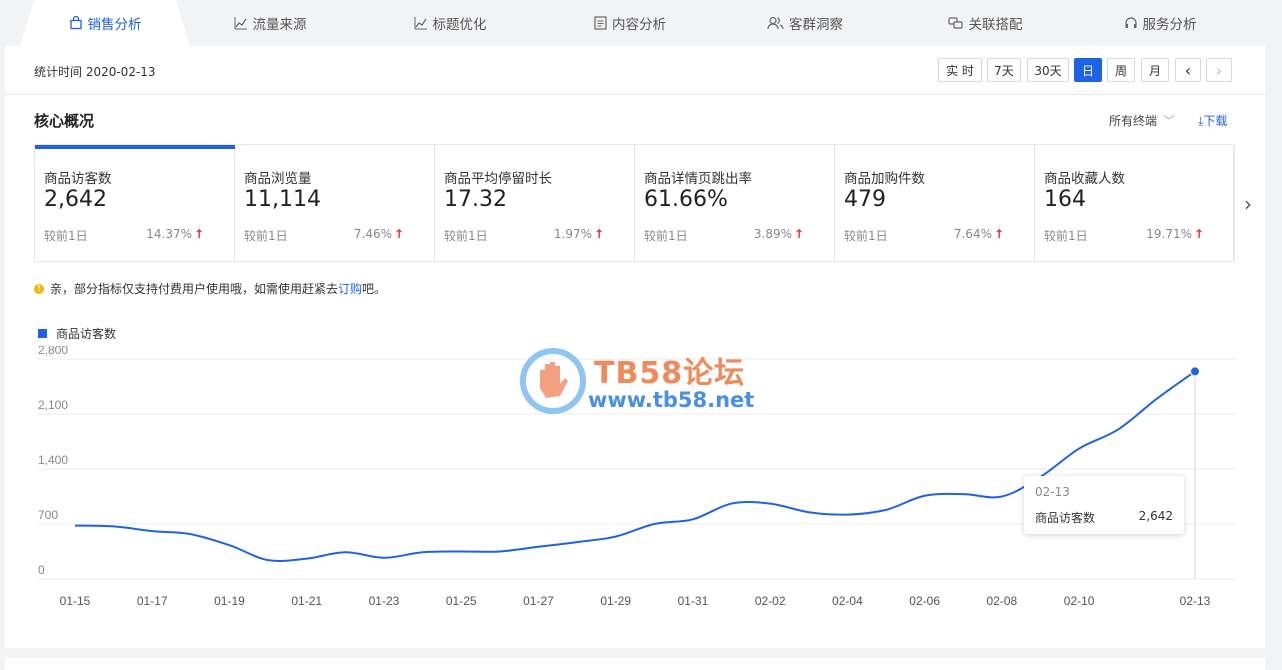 This screenshot has width=1282, height=670. Describe the element at coordinates (1169, 25) in the screenshot. I see `tab-label: 服务分析` at that location.